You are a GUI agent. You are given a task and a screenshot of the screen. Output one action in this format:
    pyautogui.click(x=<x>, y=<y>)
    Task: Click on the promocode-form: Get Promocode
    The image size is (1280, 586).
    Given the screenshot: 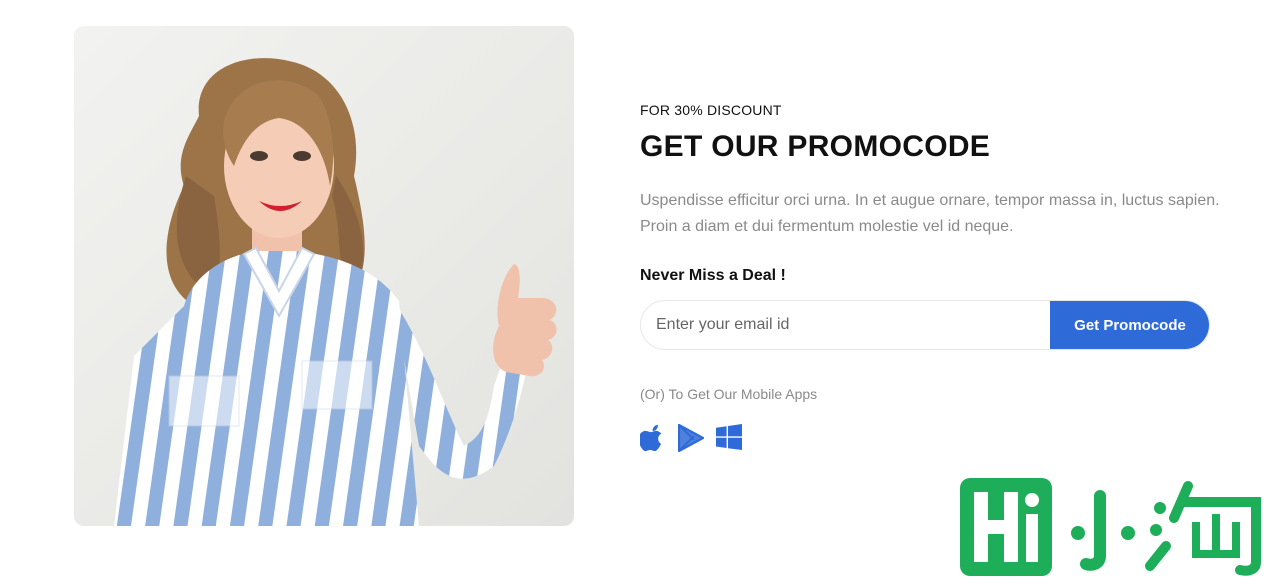 What is the action you would take?
    pyautogui.click(x=925, y=325)
    